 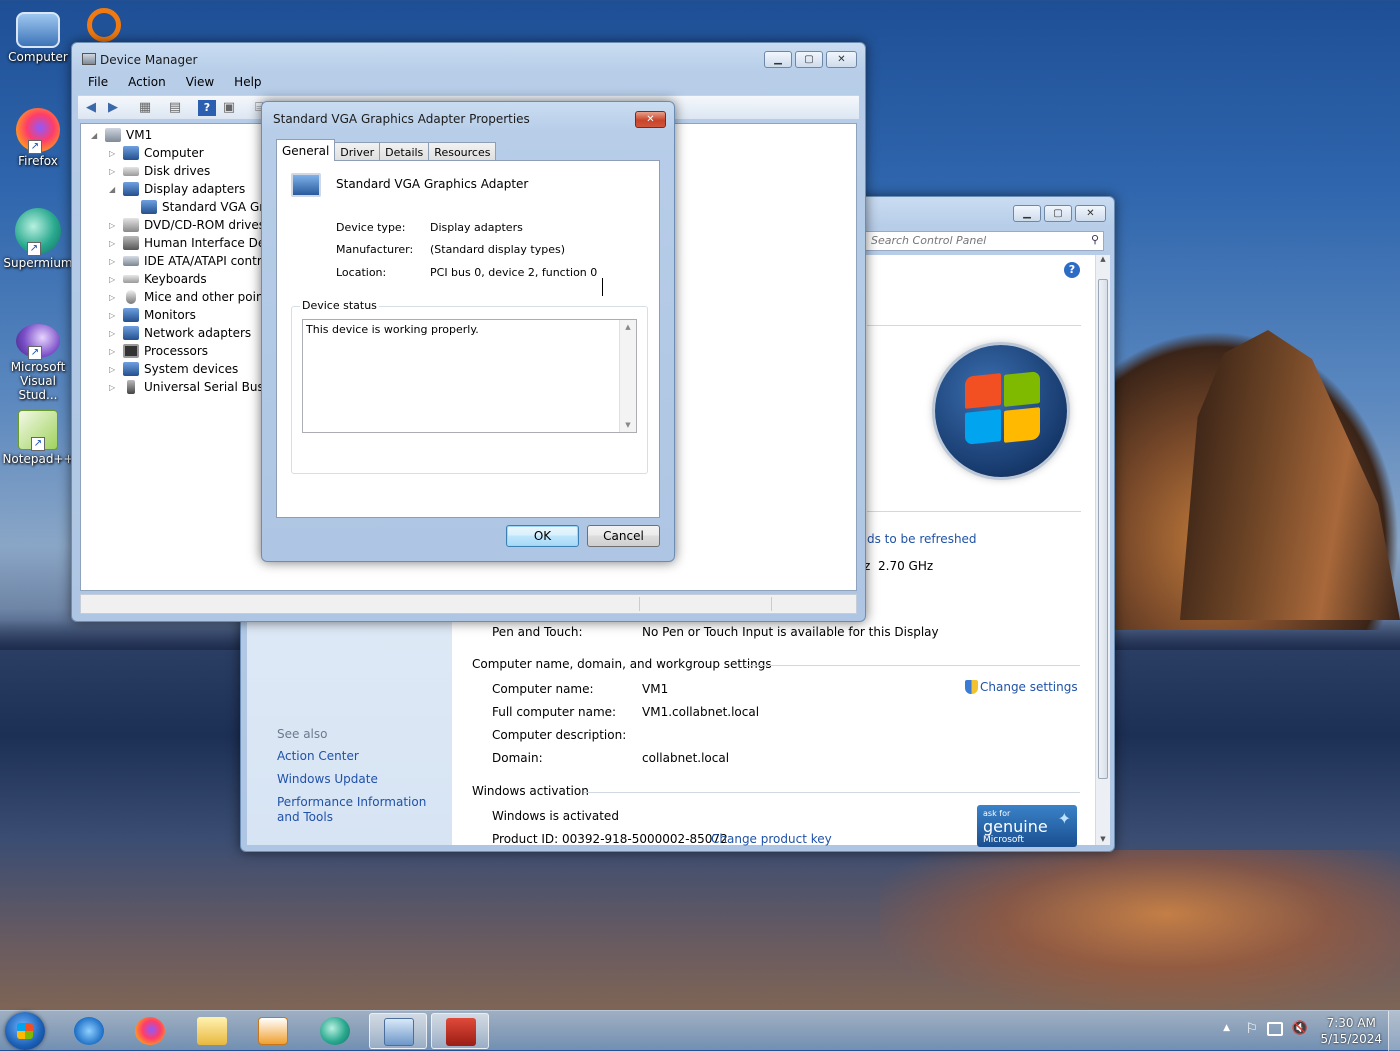 What do you see at coordinates (91, 108) in the screenshot?
I see `back-arrow-icon: ◀` at bounding box center [91, 108].